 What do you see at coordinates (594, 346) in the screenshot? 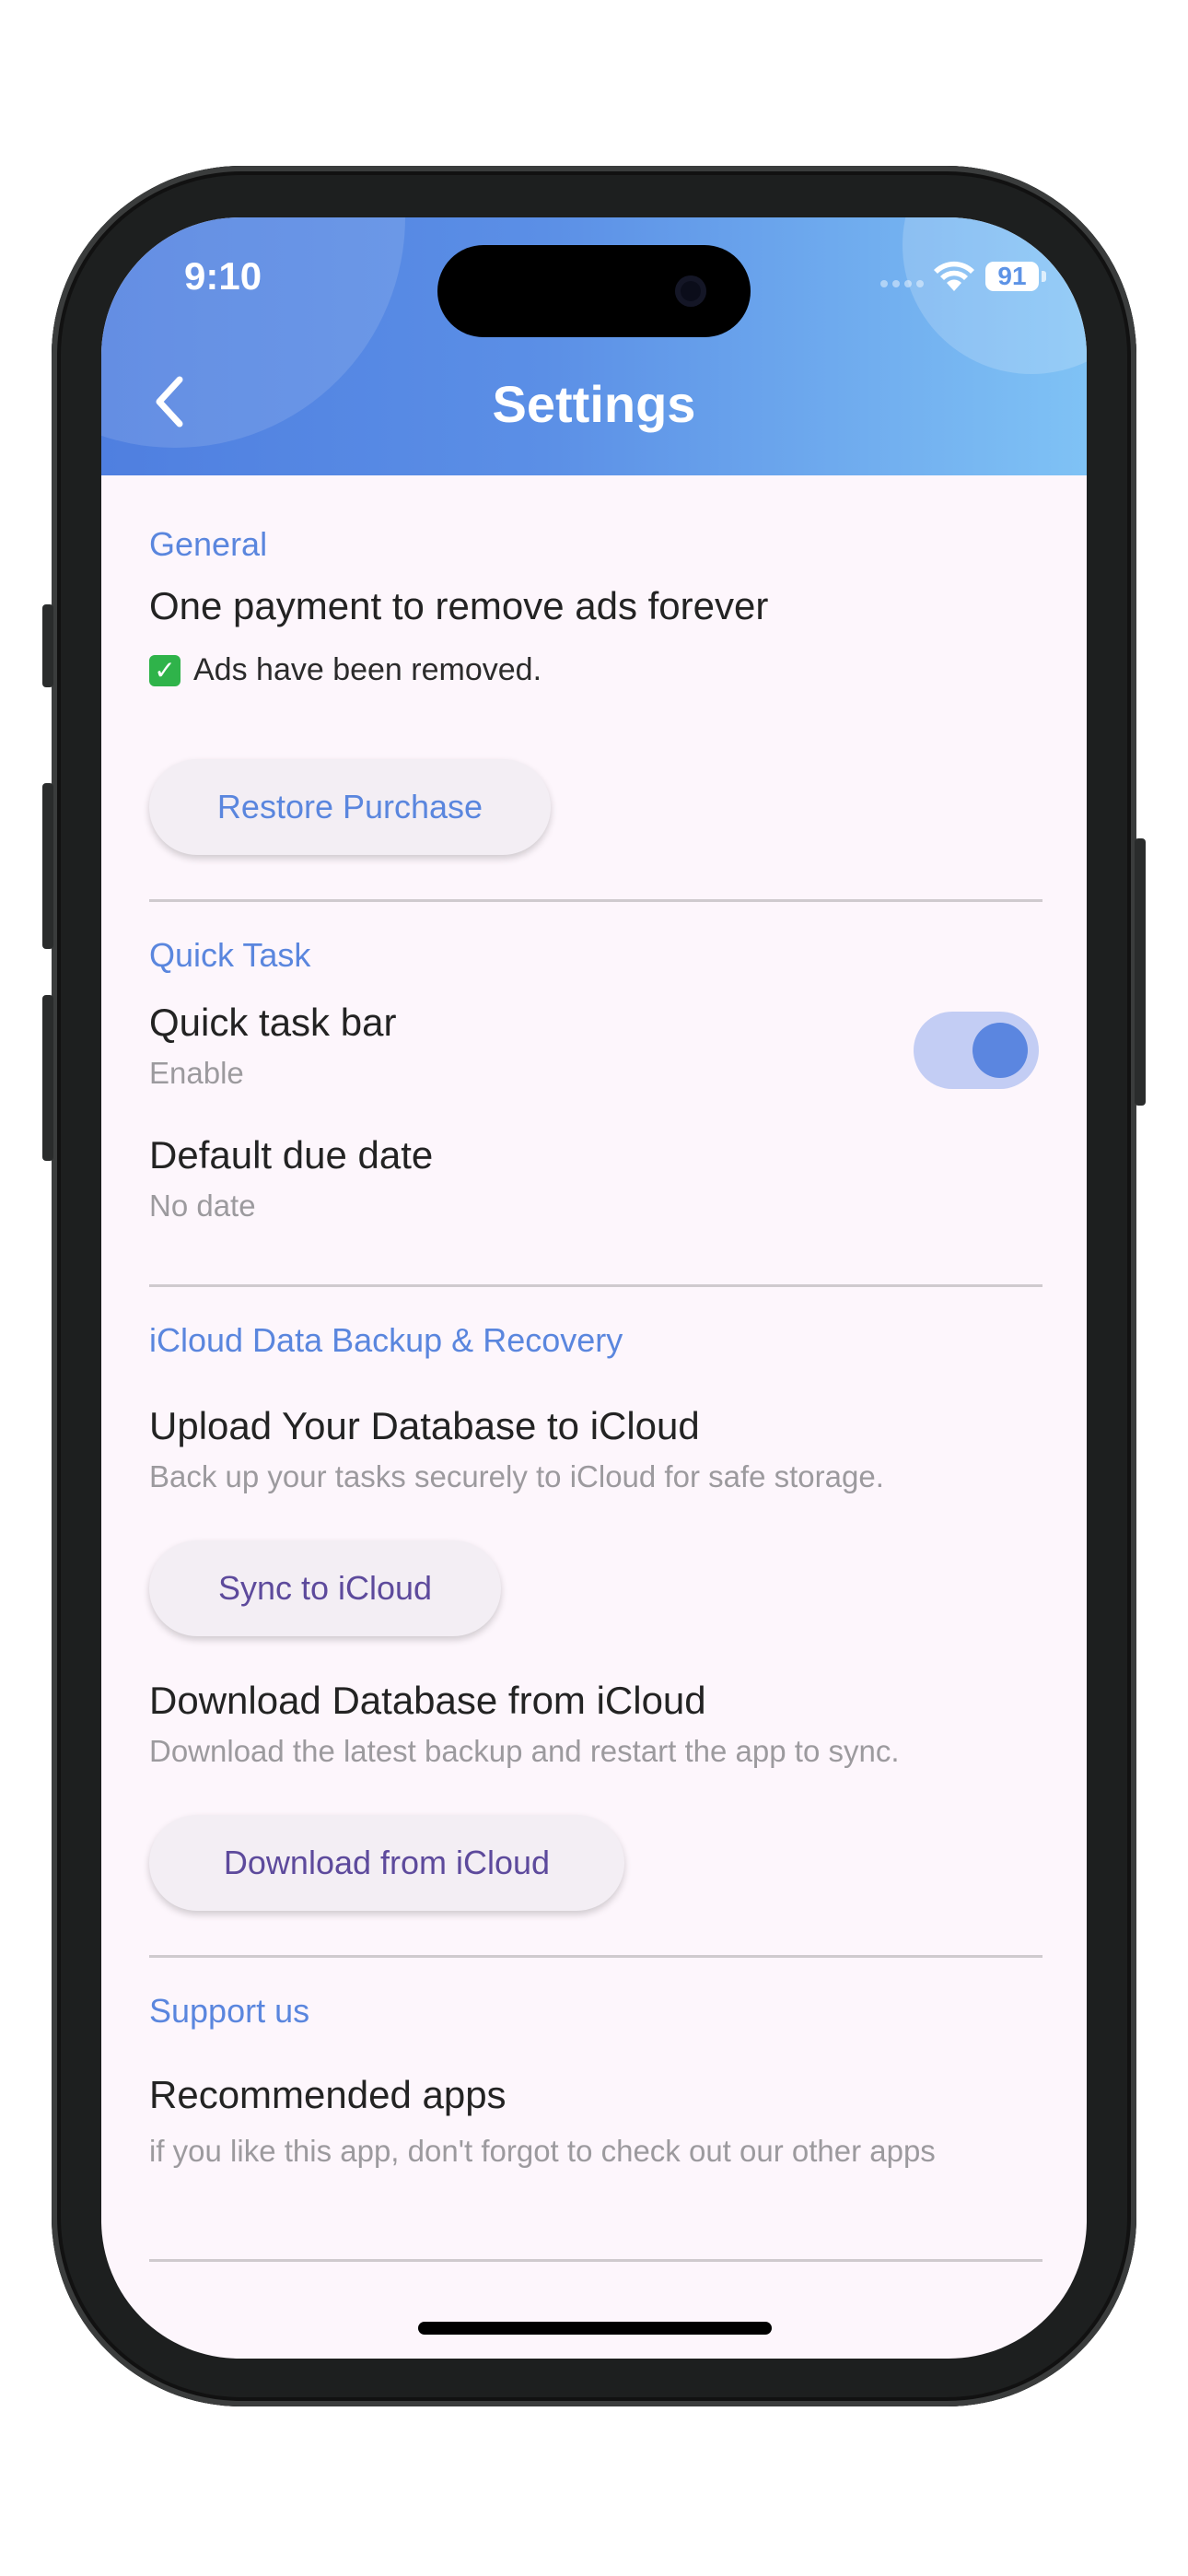
I see `app-header: 9:10 91 Settings` at bounding box center [594, 346].